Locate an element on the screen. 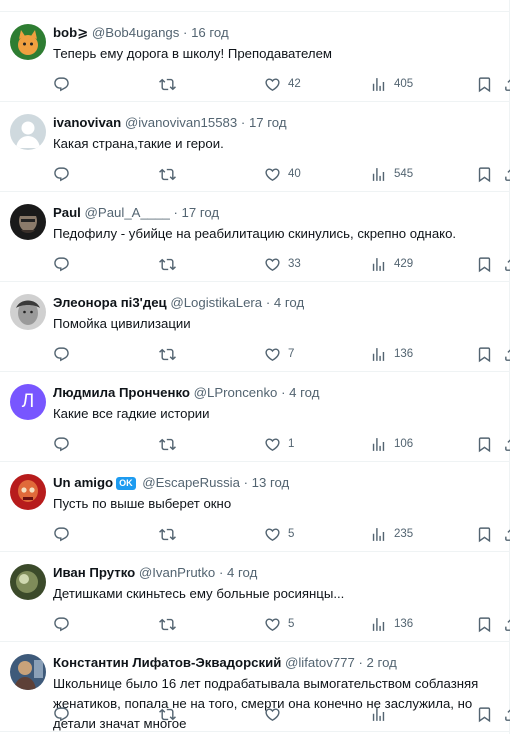 This screenshot has height=734, width=510. author-handle: @Bob4ugangs is located at coordinates (135, 32).